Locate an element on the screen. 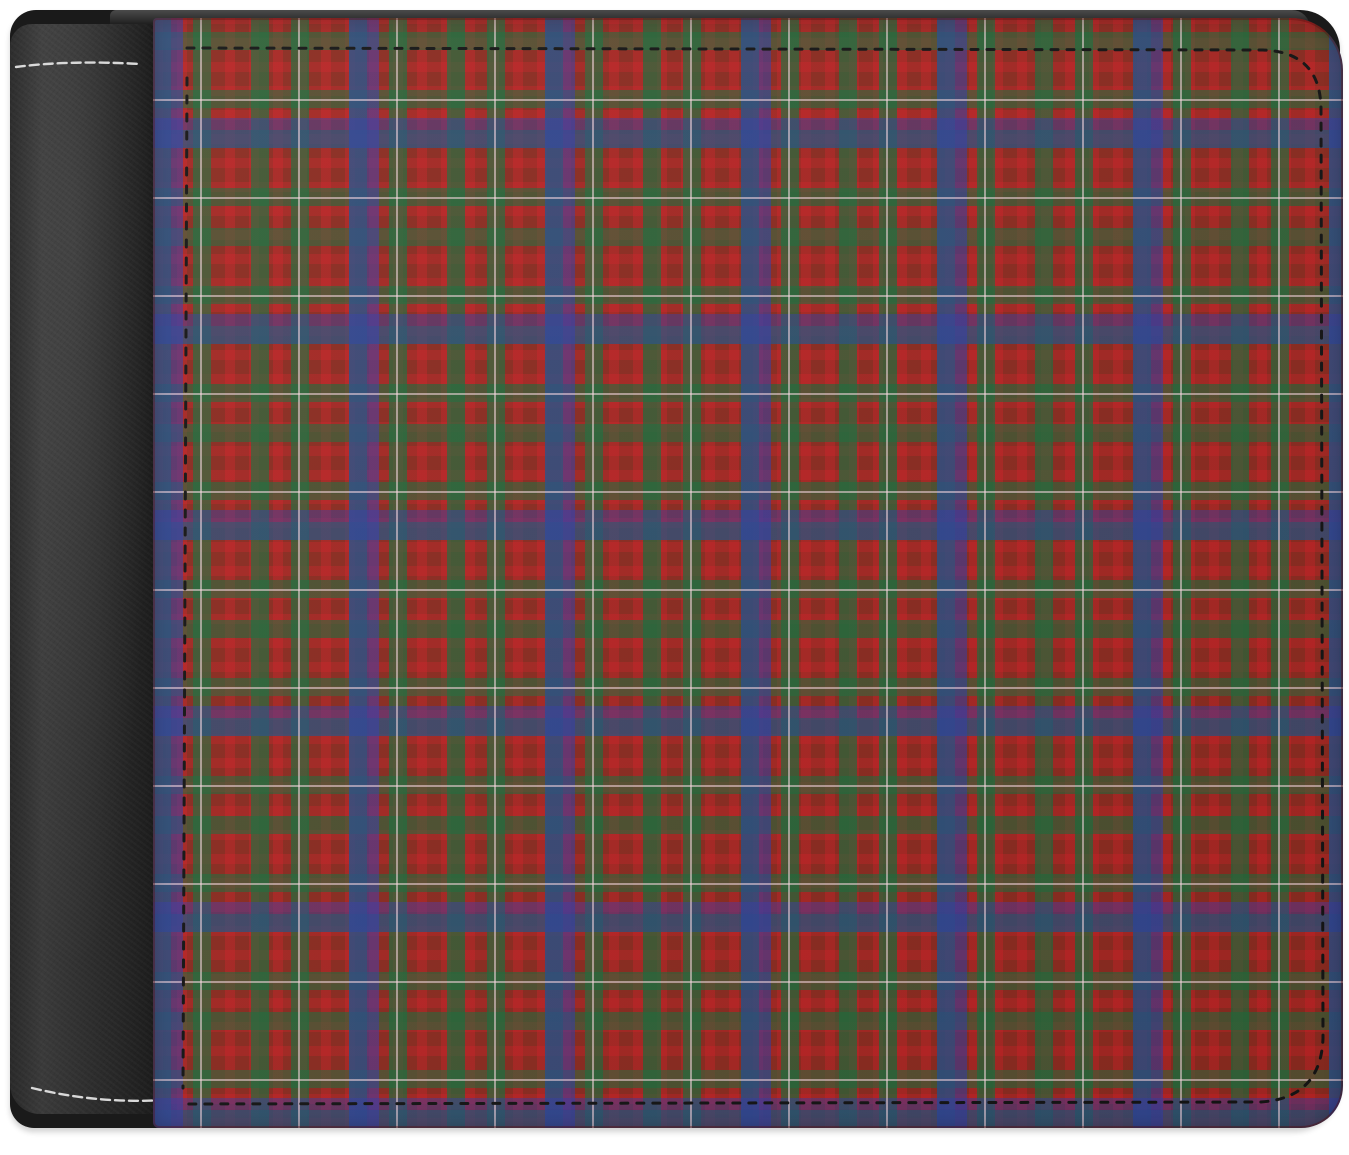 The image size is (1349, 1155). leather-spine is located at coordinates (90, 569).